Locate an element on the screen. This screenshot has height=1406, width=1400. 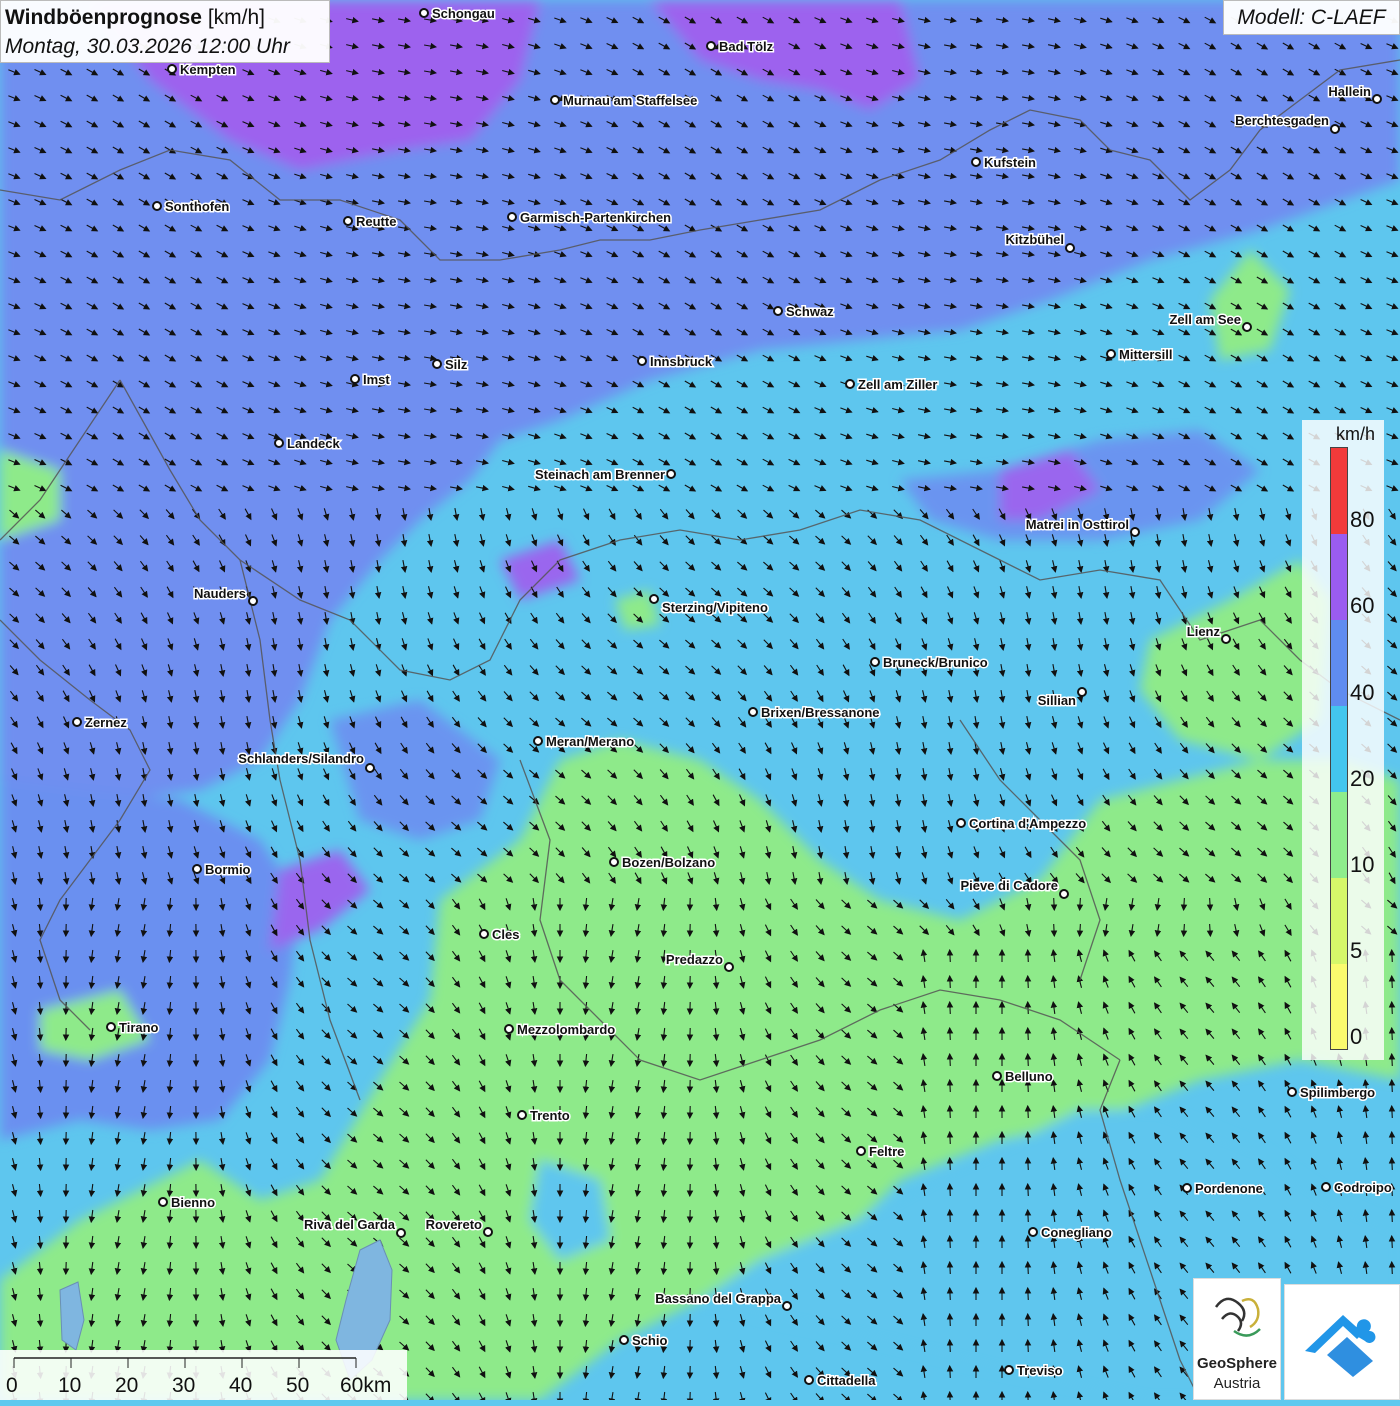
city-label: Bruneck/Brunico is located at coordinates (935, 662).